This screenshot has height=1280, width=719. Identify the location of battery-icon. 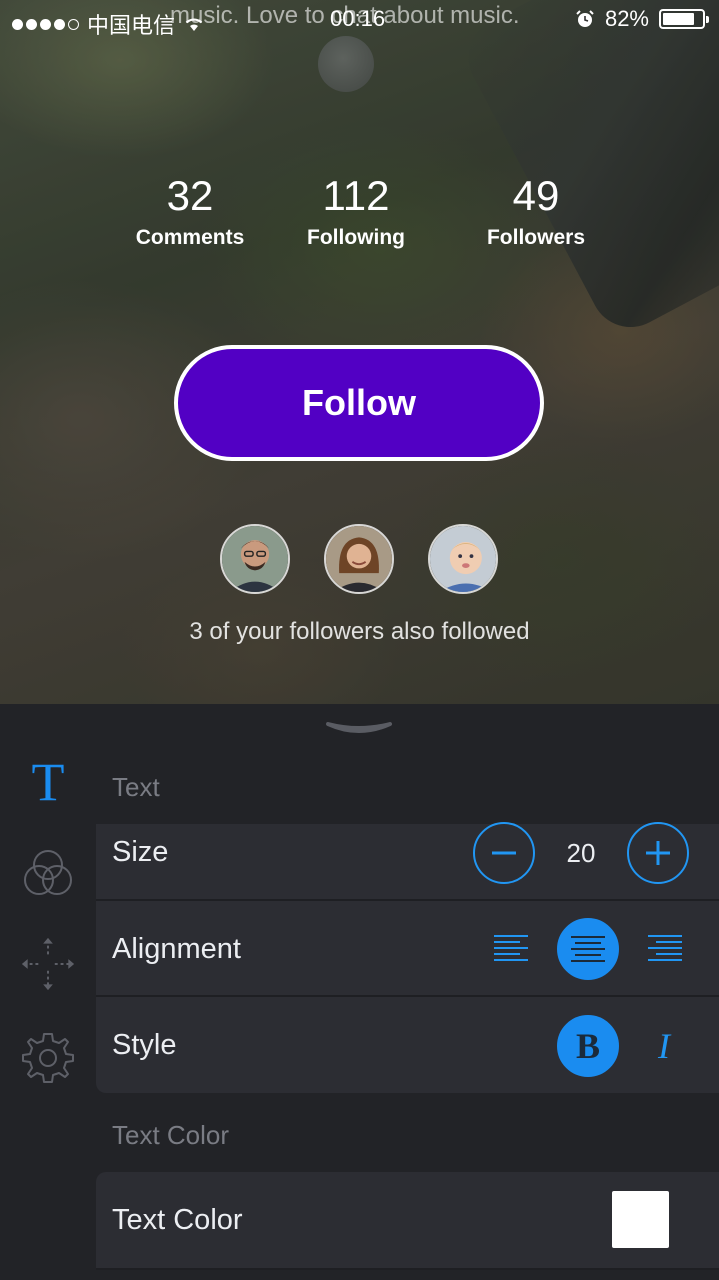
(684, 19).